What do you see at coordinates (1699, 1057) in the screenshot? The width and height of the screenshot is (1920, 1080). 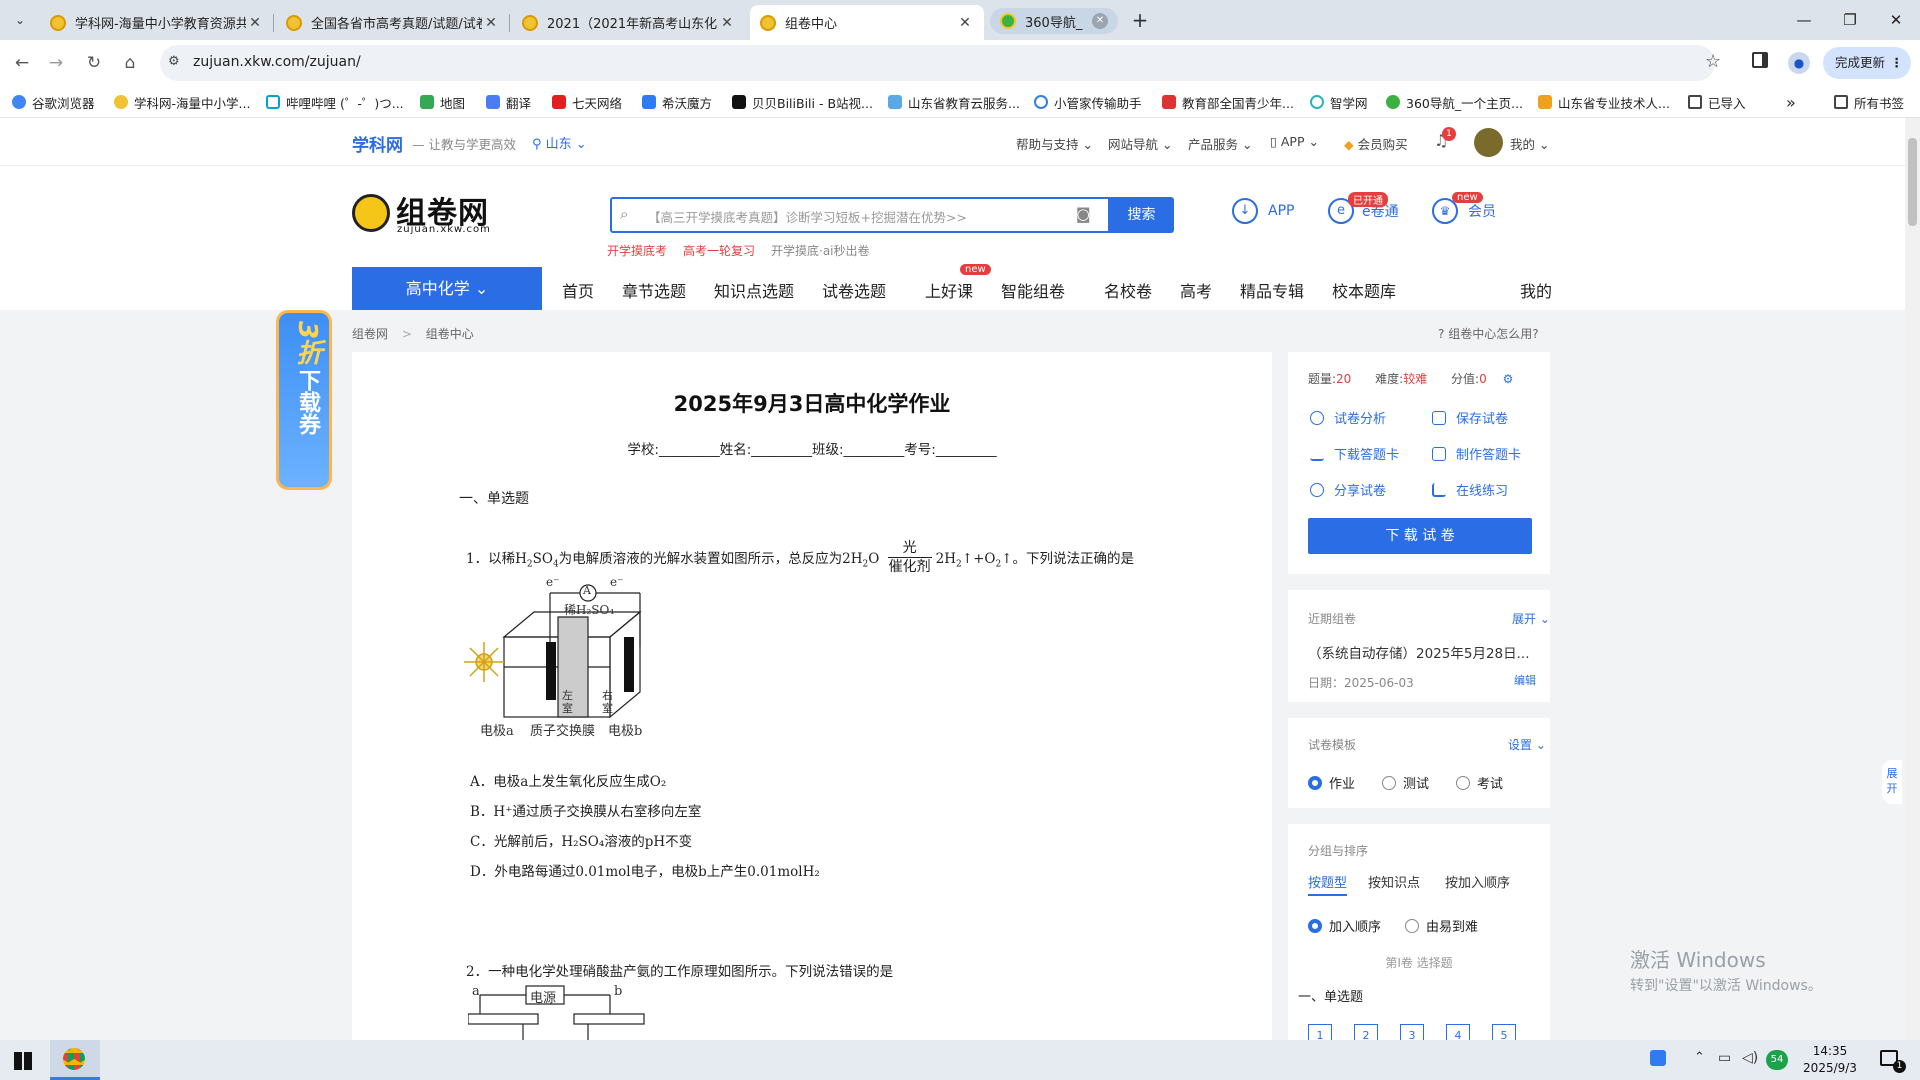 I see `tray-expand-icon: ⌃` at bounding box center [1699, 1057].